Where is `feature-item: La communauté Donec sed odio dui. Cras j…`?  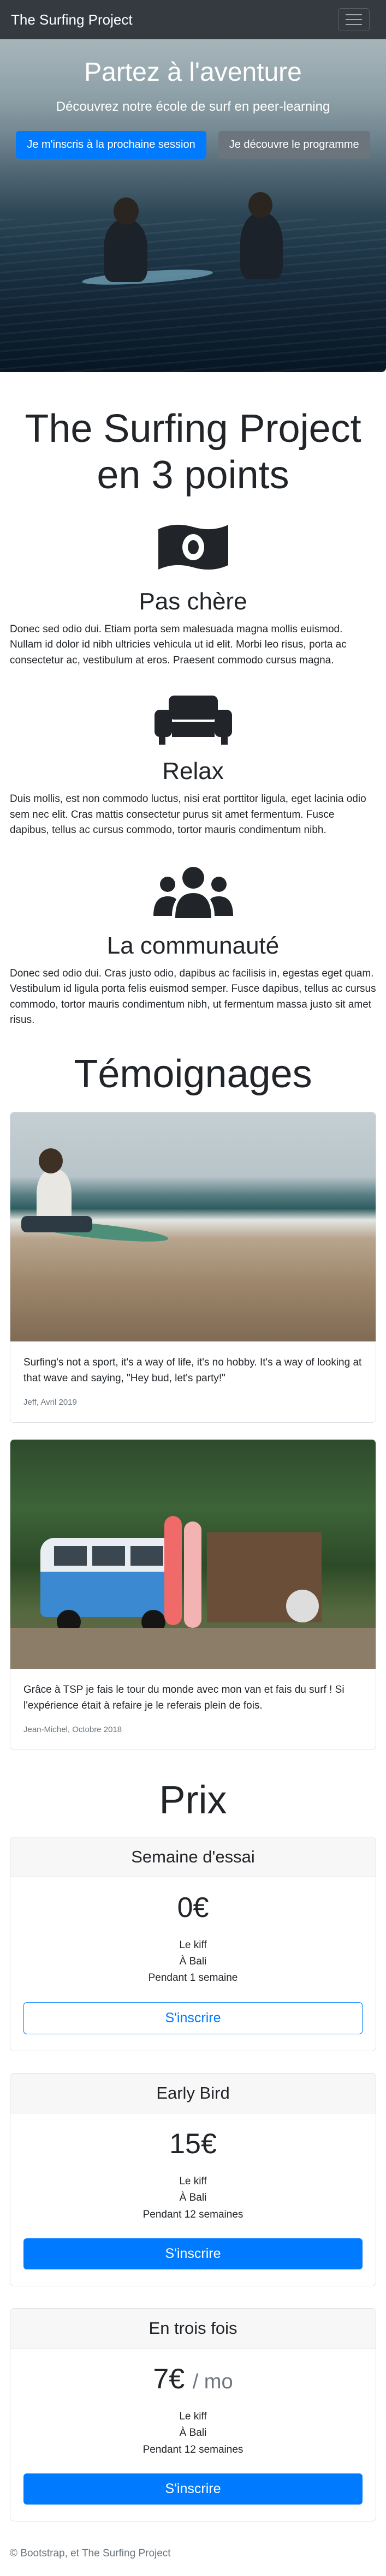
feature-item: La communauté Donec sed odio dui. Cras j… is located at coordinates (193, 946).